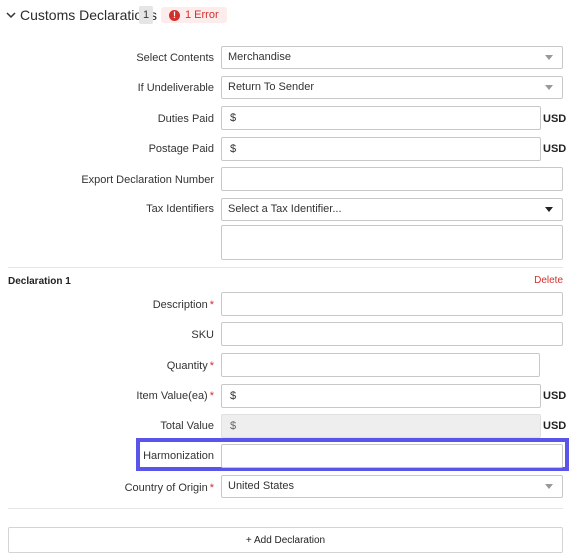 The width and height of the screenshot is (575, 560). What do you see at coordinates (555, 149) in the screenshot?
I see `postage-paid-currency: USD` at bounding box center [555, 149].